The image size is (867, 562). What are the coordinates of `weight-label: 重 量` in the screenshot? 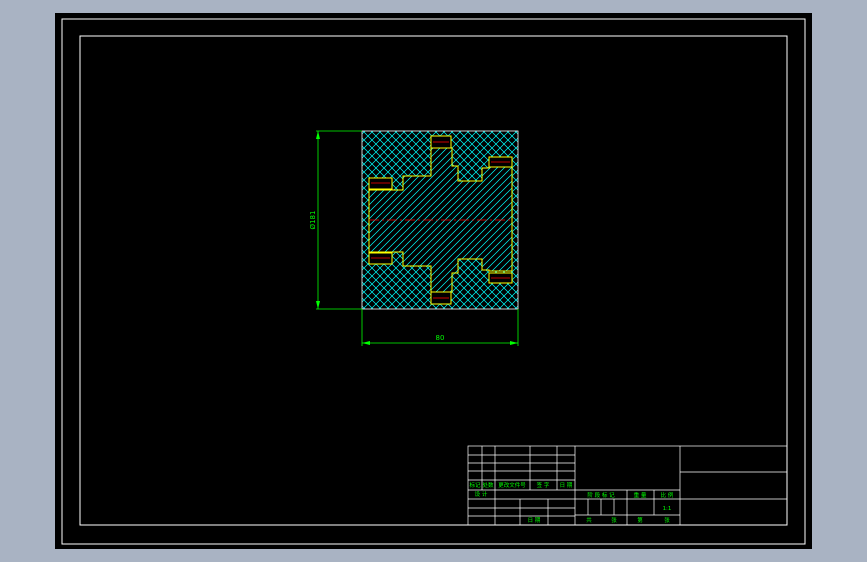 It's located at (640, 495).